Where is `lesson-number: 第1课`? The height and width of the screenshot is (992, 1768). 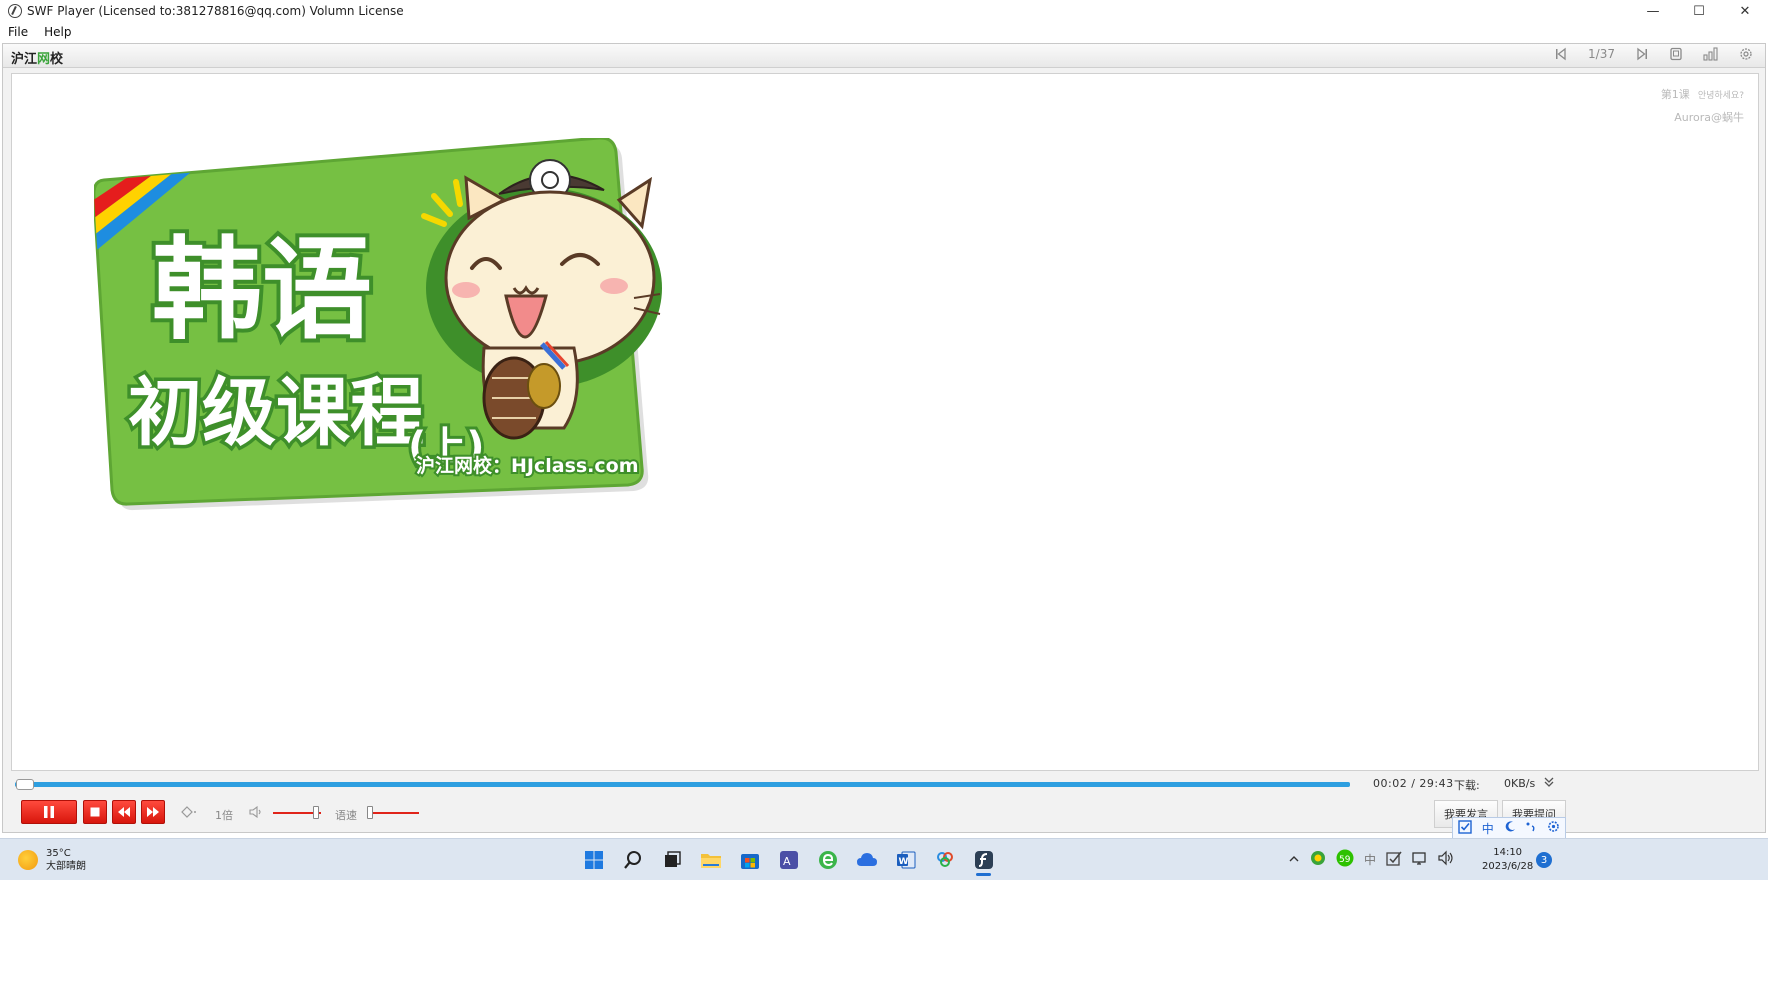
lesson-number: 第1课 is located at coordinates (1675, 94).